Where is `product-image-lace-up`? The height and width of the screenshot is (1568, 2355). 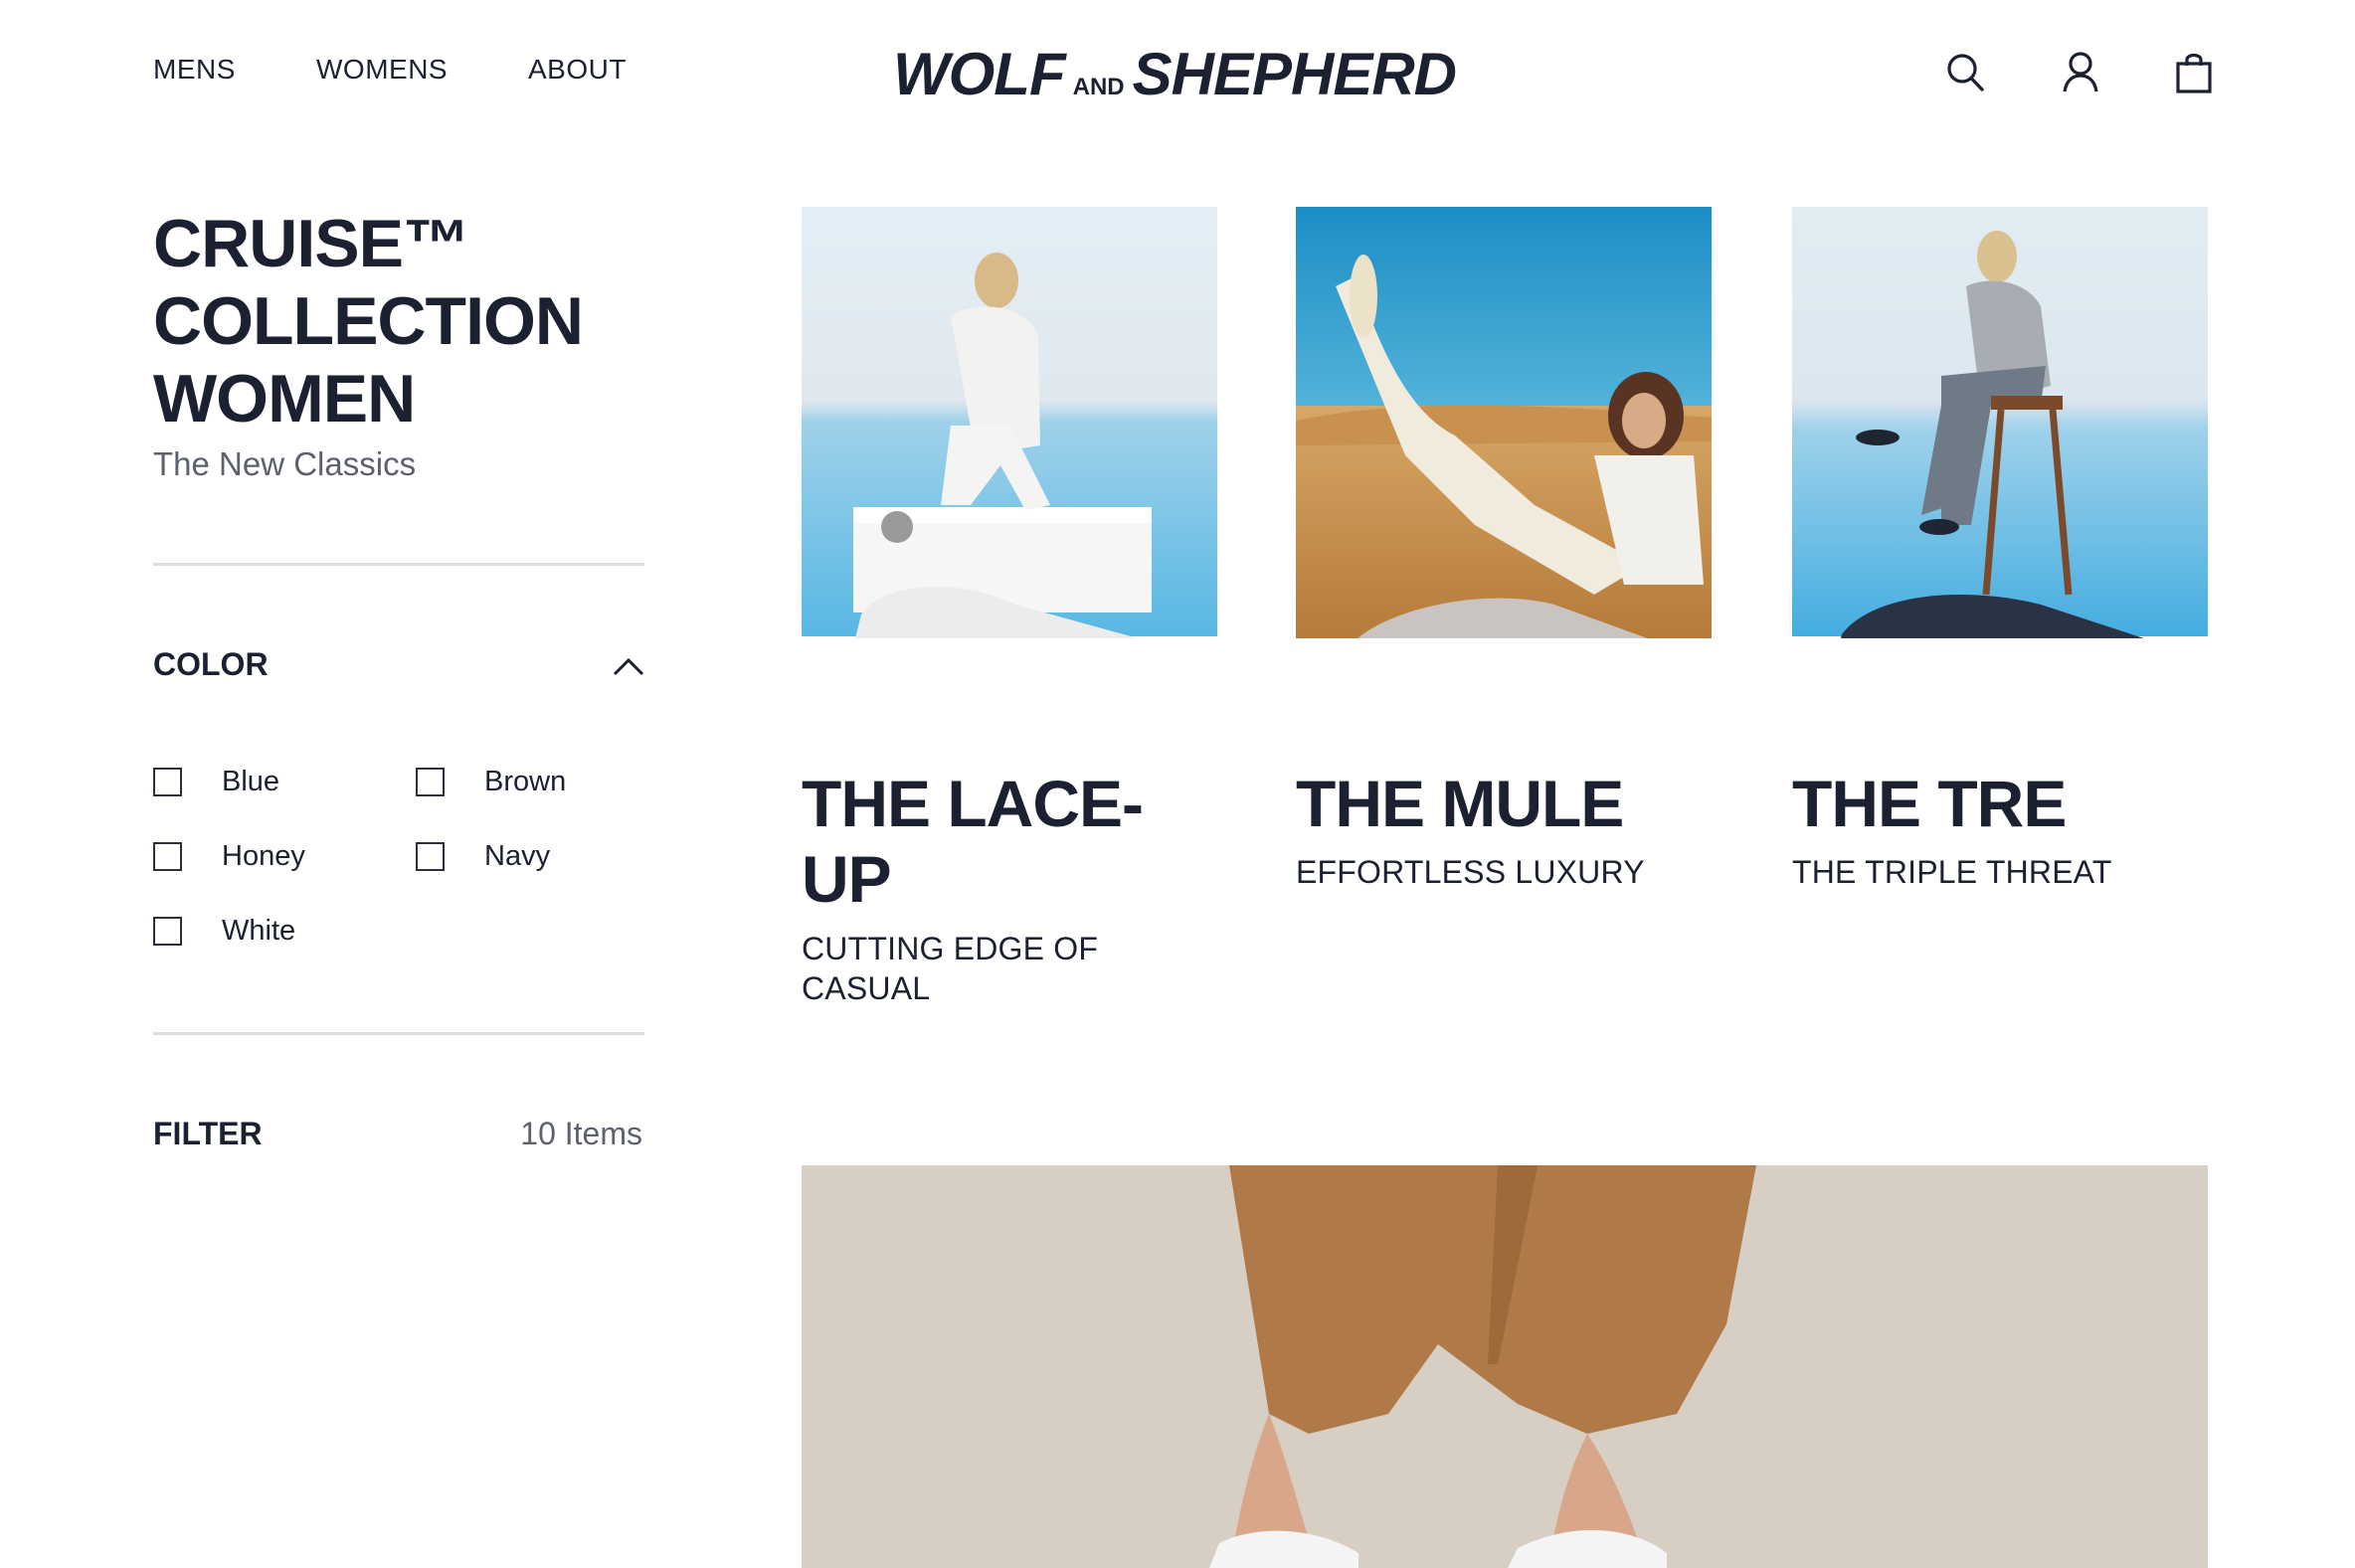 product-image-lace-up is located at coordinates (1009, 423).